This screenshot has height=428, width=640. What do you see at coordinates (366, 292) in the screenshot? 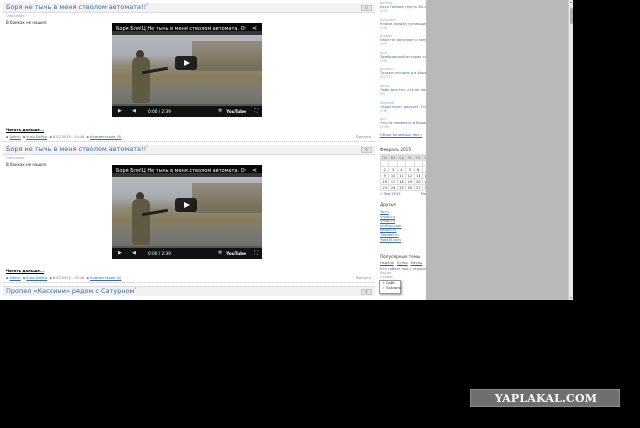
I see `post-rating-button: 4` at bounding box center [366, 292].